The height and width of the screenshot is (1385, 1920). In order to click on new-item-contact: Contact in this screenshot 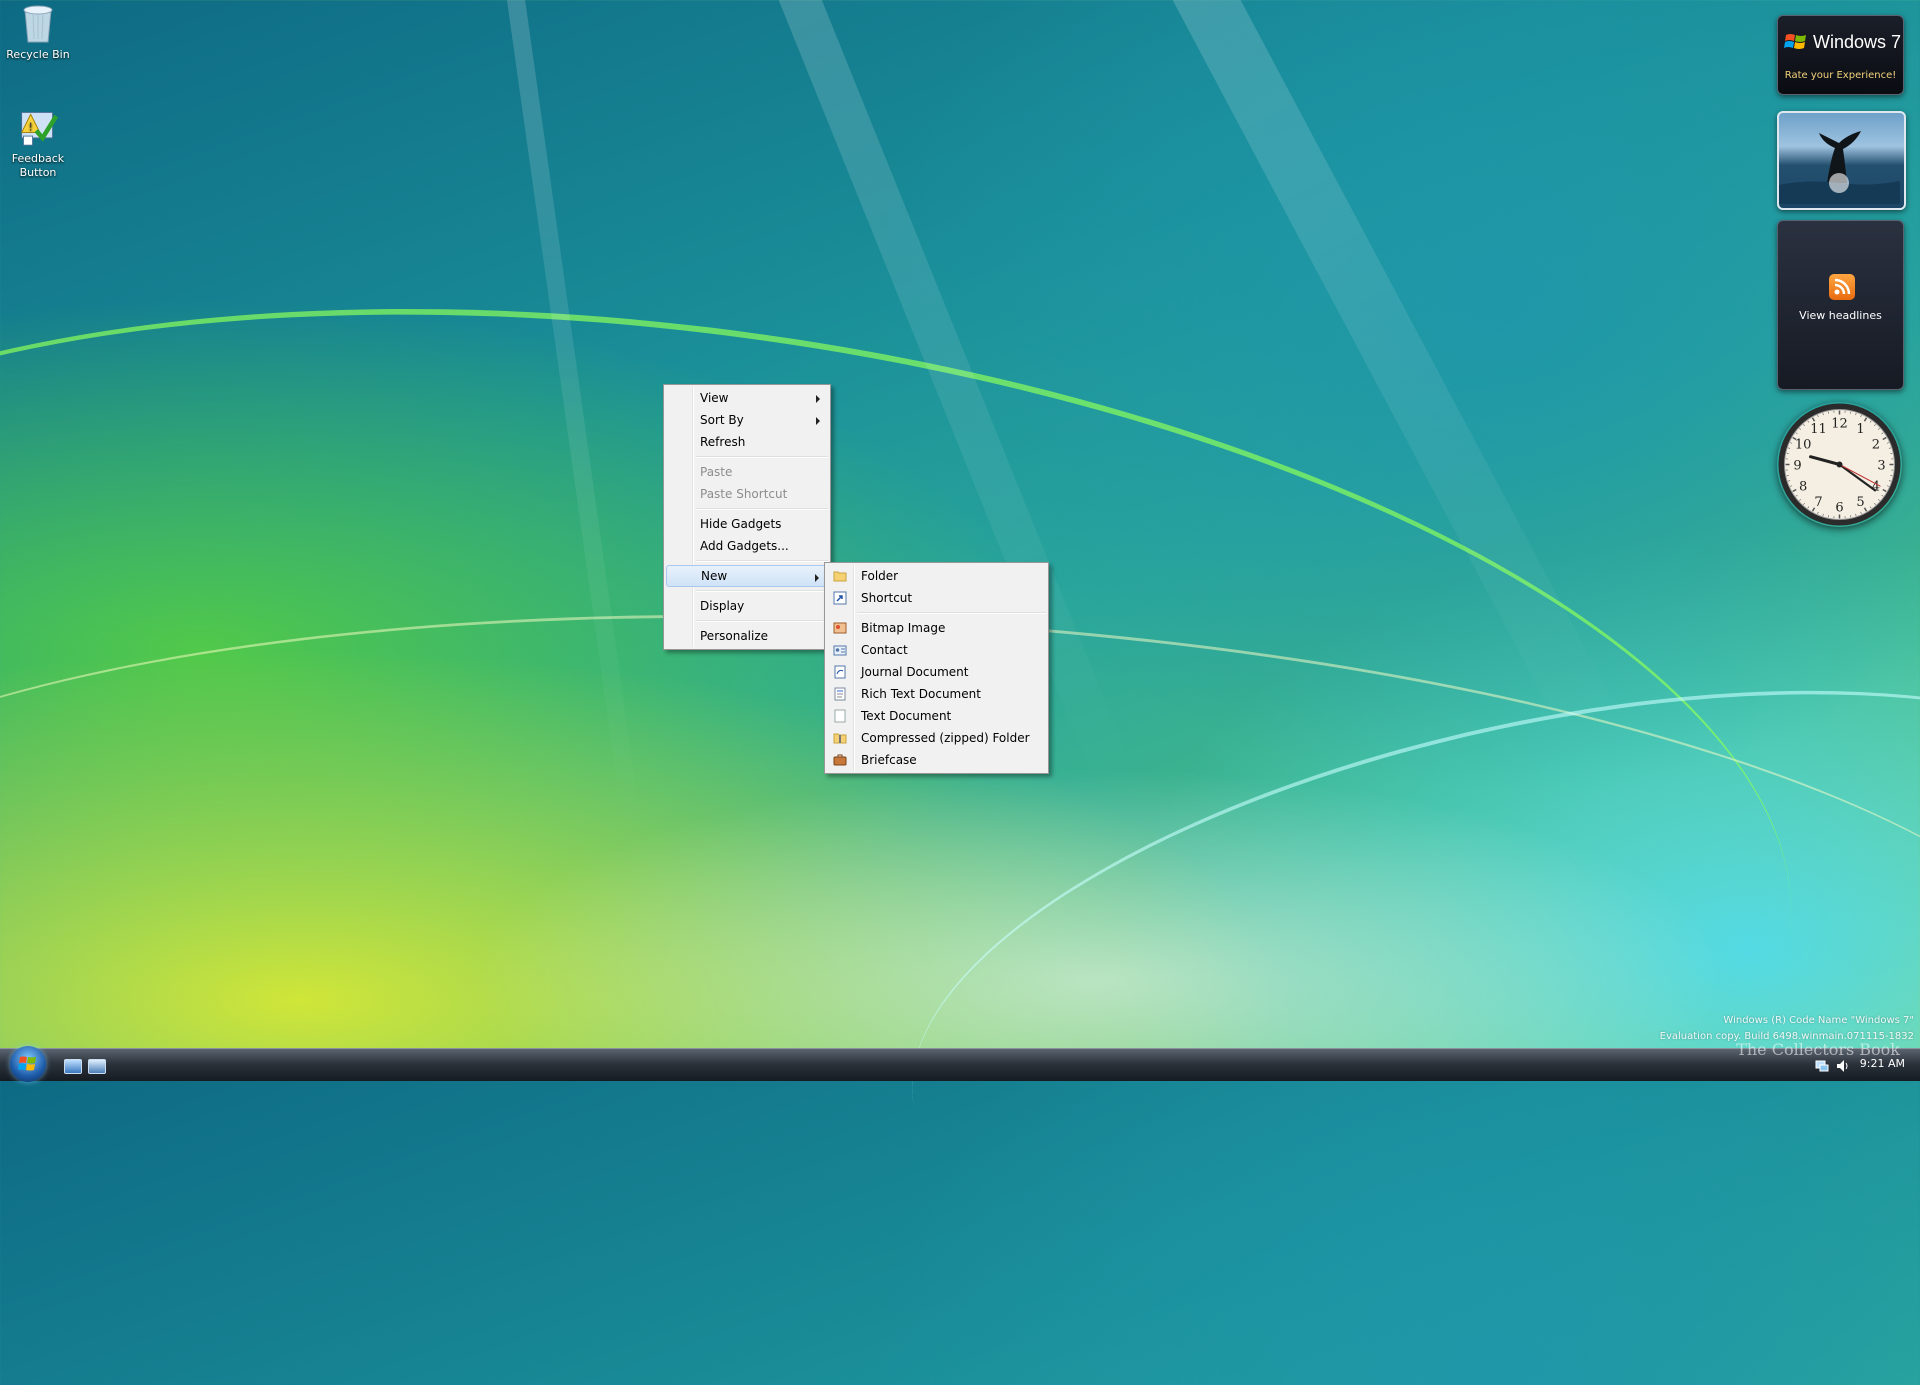, I will do `click(936, 650)`.